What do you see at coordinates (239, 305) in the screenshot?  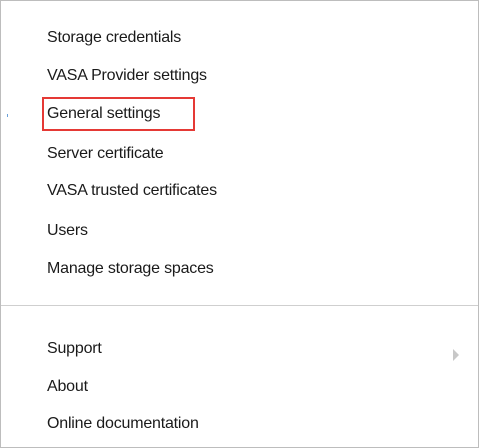 I see `menu-divider` at bounding box center [239, 305].